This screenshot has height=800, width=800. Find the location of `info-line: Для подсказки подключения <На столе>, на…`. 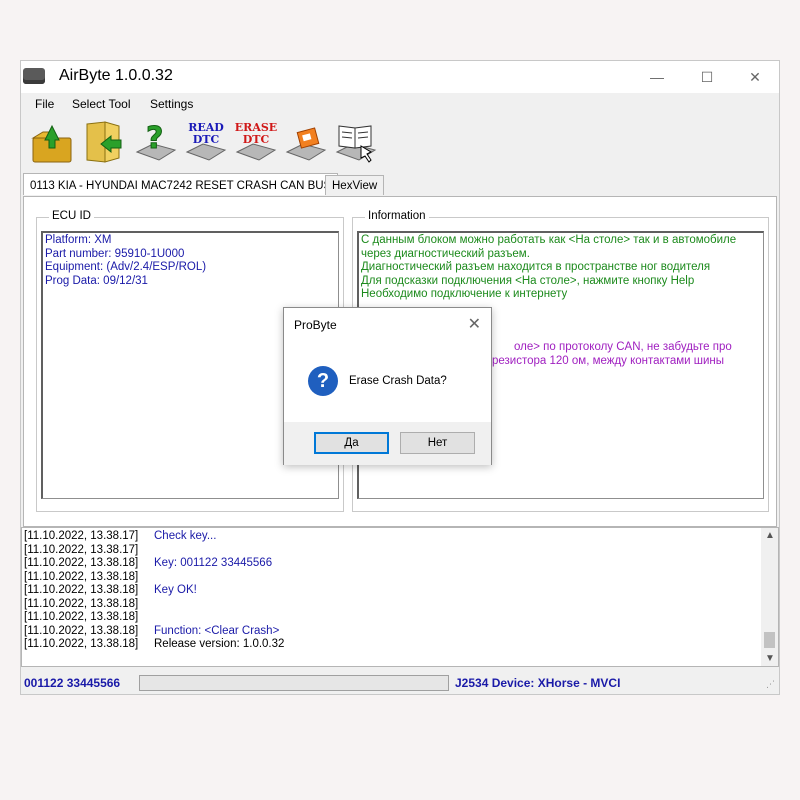

info-line: Для подсказки подключения <На столе>, на… is located at coordinates (528, 280).